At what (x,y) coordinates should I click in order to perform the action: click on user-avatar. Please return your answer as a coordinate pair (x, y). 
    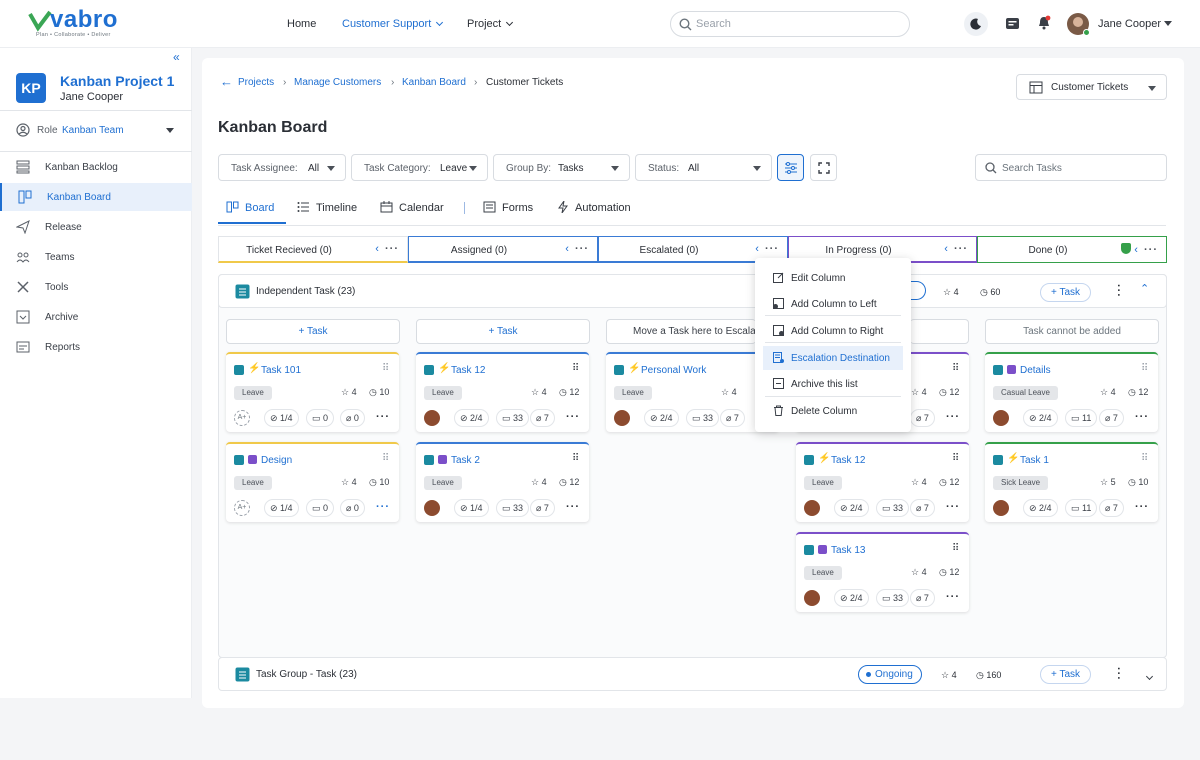
    Looking at the image, I should click on (1078, 24).